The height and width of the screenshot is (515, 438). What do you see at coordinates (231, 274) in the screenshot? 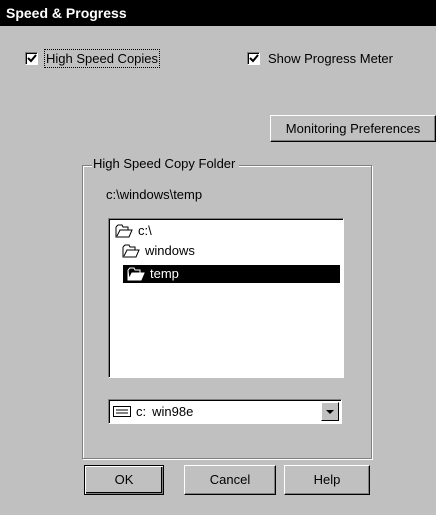
I see `folder-item-temp: temp` at bounding box center [231, 274].